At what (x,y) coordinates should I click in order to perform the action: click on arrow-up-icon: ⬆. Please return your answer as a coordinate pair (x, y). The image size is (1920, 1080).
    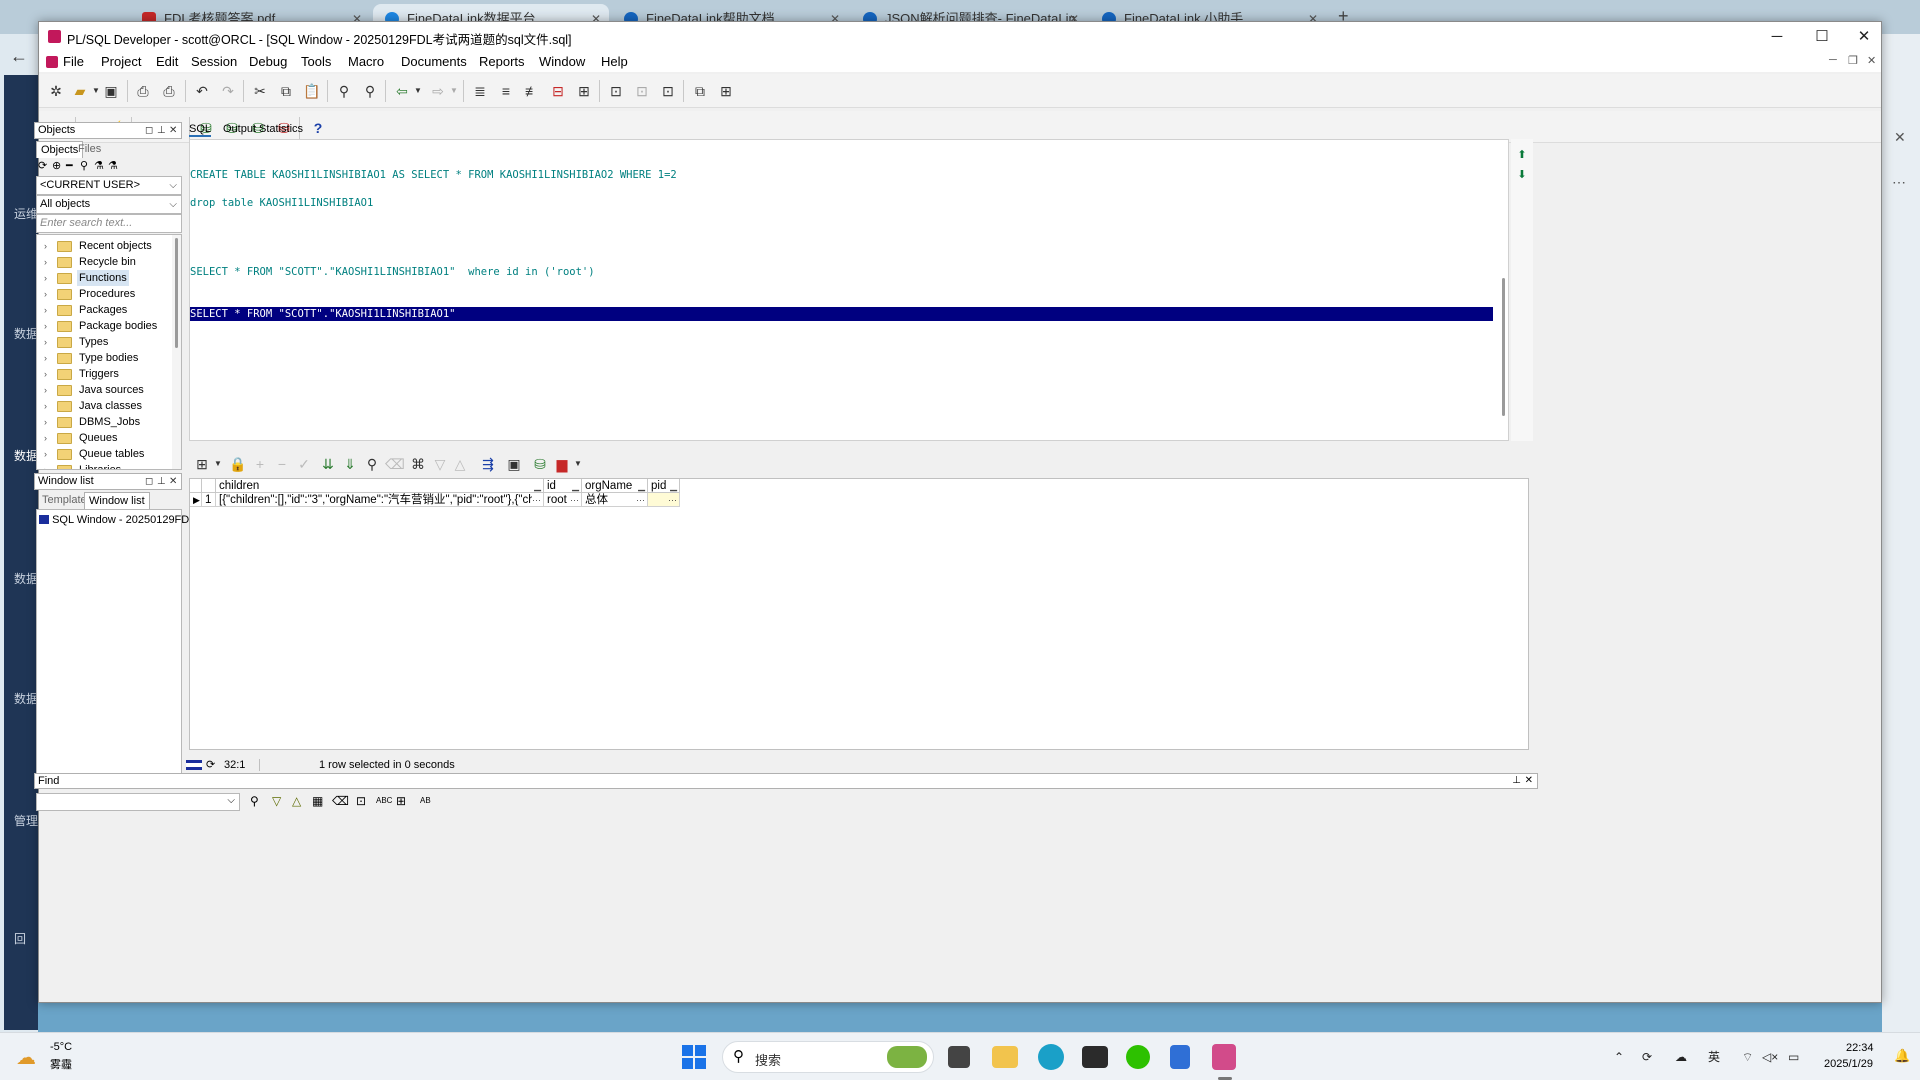
    Looking at the image, I should click on (1522, 155).